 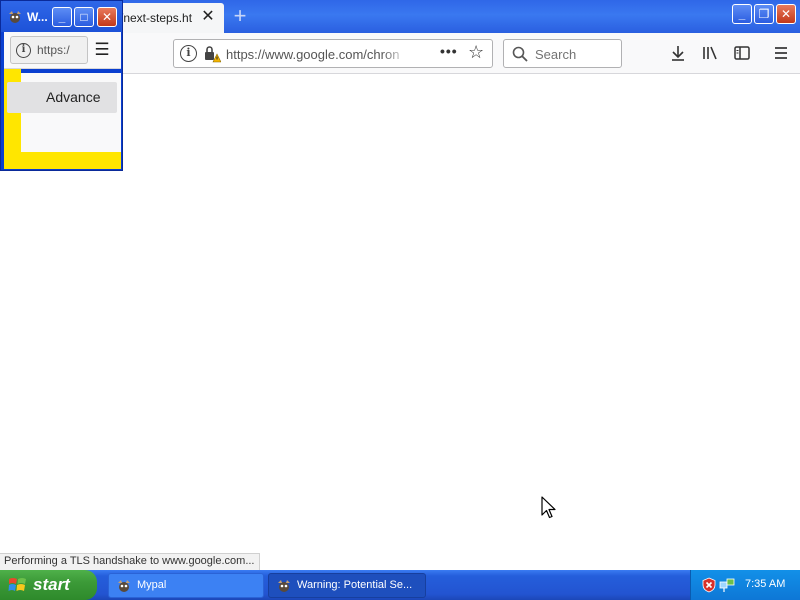 What do you see at coordinates (152, 585) in the screenshot?
I see `taskbar-item-label: Mypal` at bounding box center [152, 585].